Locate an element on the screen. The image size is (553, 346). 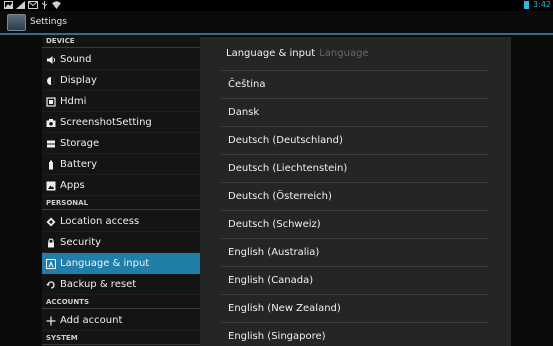
sidebar-item-label: Language & input is located at coordinates (105, 263).